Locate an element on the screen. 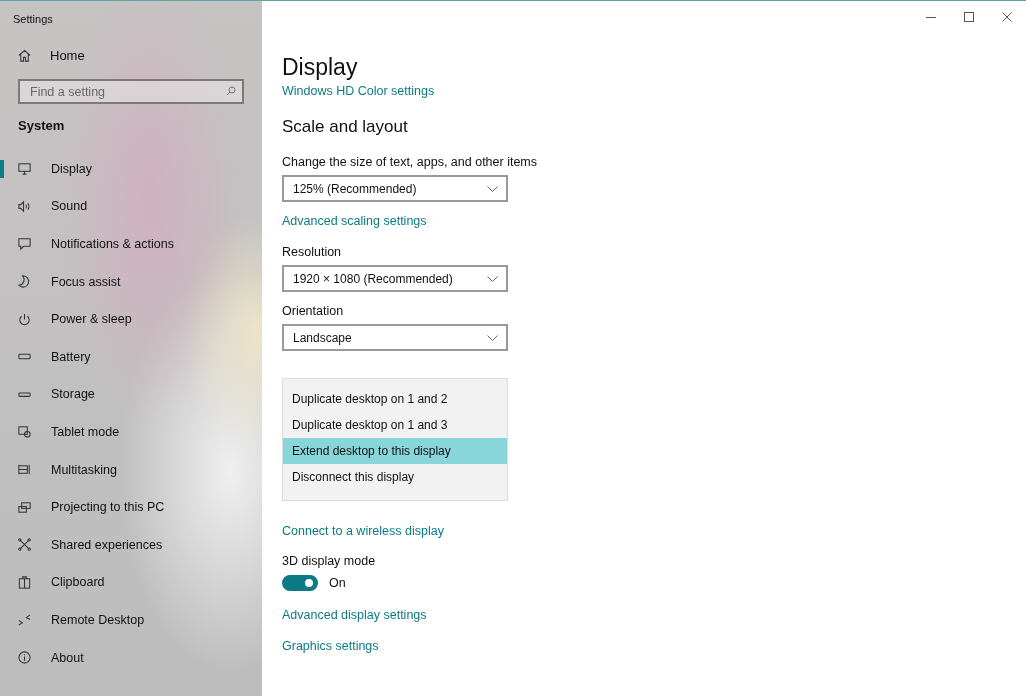 The width and height of the screenshot is (1026, 696). menu-item: Extend desktop to this display is located at coordinates (395, 451).